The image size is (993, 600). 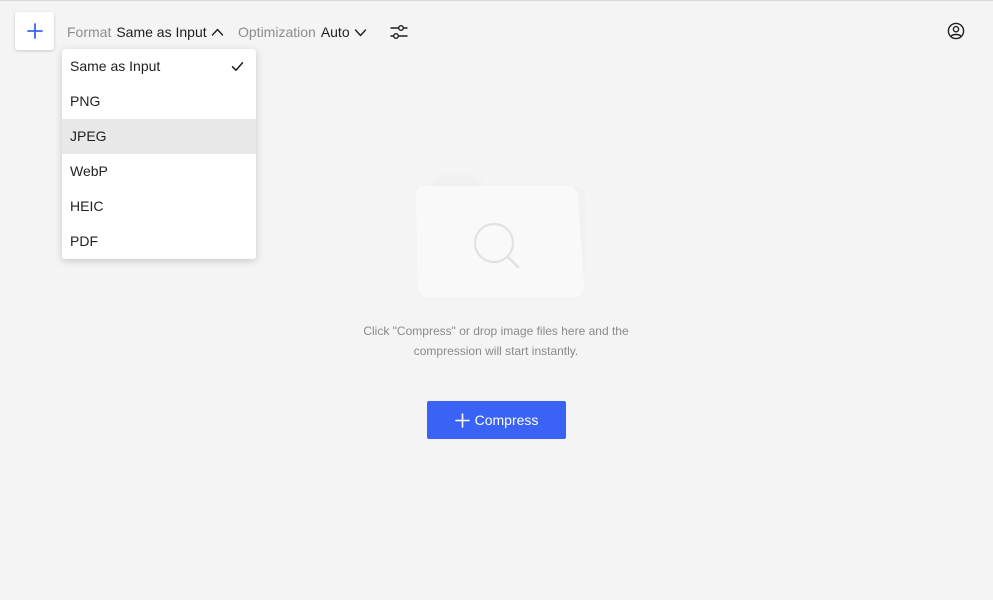 I want to click on checkmark-icon, so click(x=237, y=66).